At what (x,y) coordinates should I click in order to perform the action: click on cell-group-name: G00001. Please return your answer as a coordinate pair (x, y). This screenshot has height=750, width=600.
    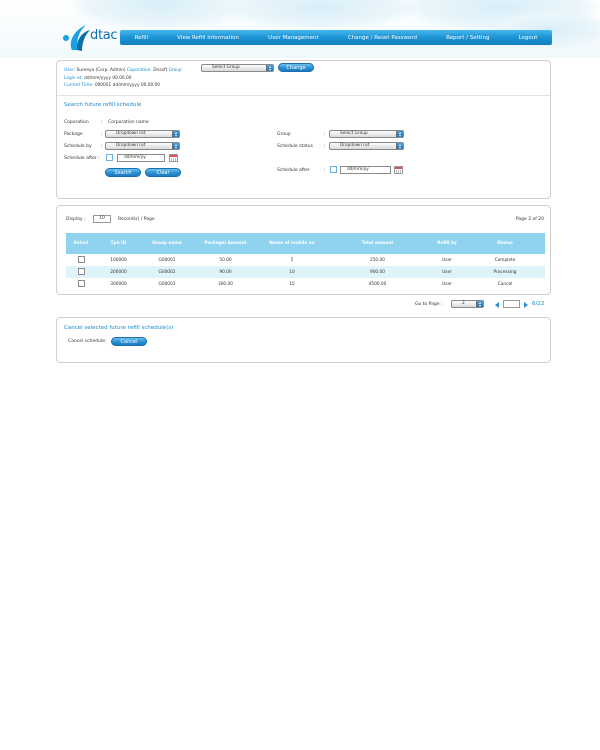
    Looking at the image, I should click on (167, 260).